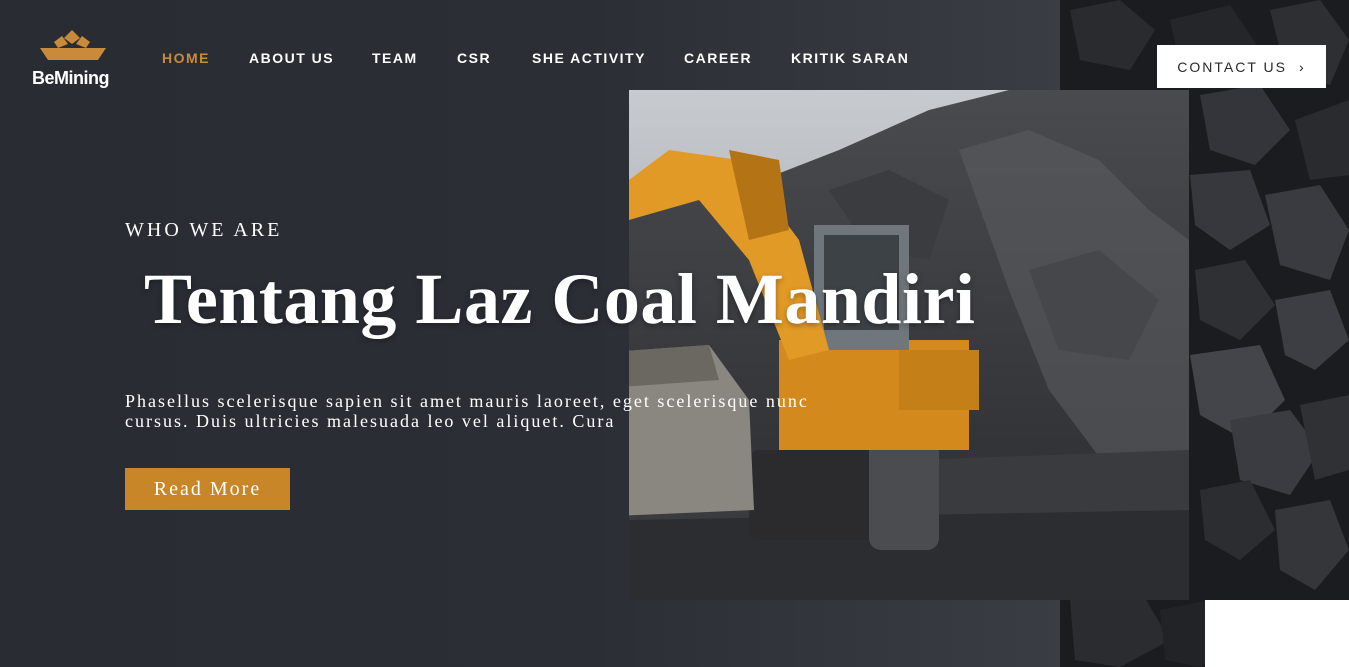 This screenshot has height=667, width=1349. What do you see at coordinates (186, 58) in the screenshot?
I see `nav-item-home: HOME` at bounding box center [186, 58].